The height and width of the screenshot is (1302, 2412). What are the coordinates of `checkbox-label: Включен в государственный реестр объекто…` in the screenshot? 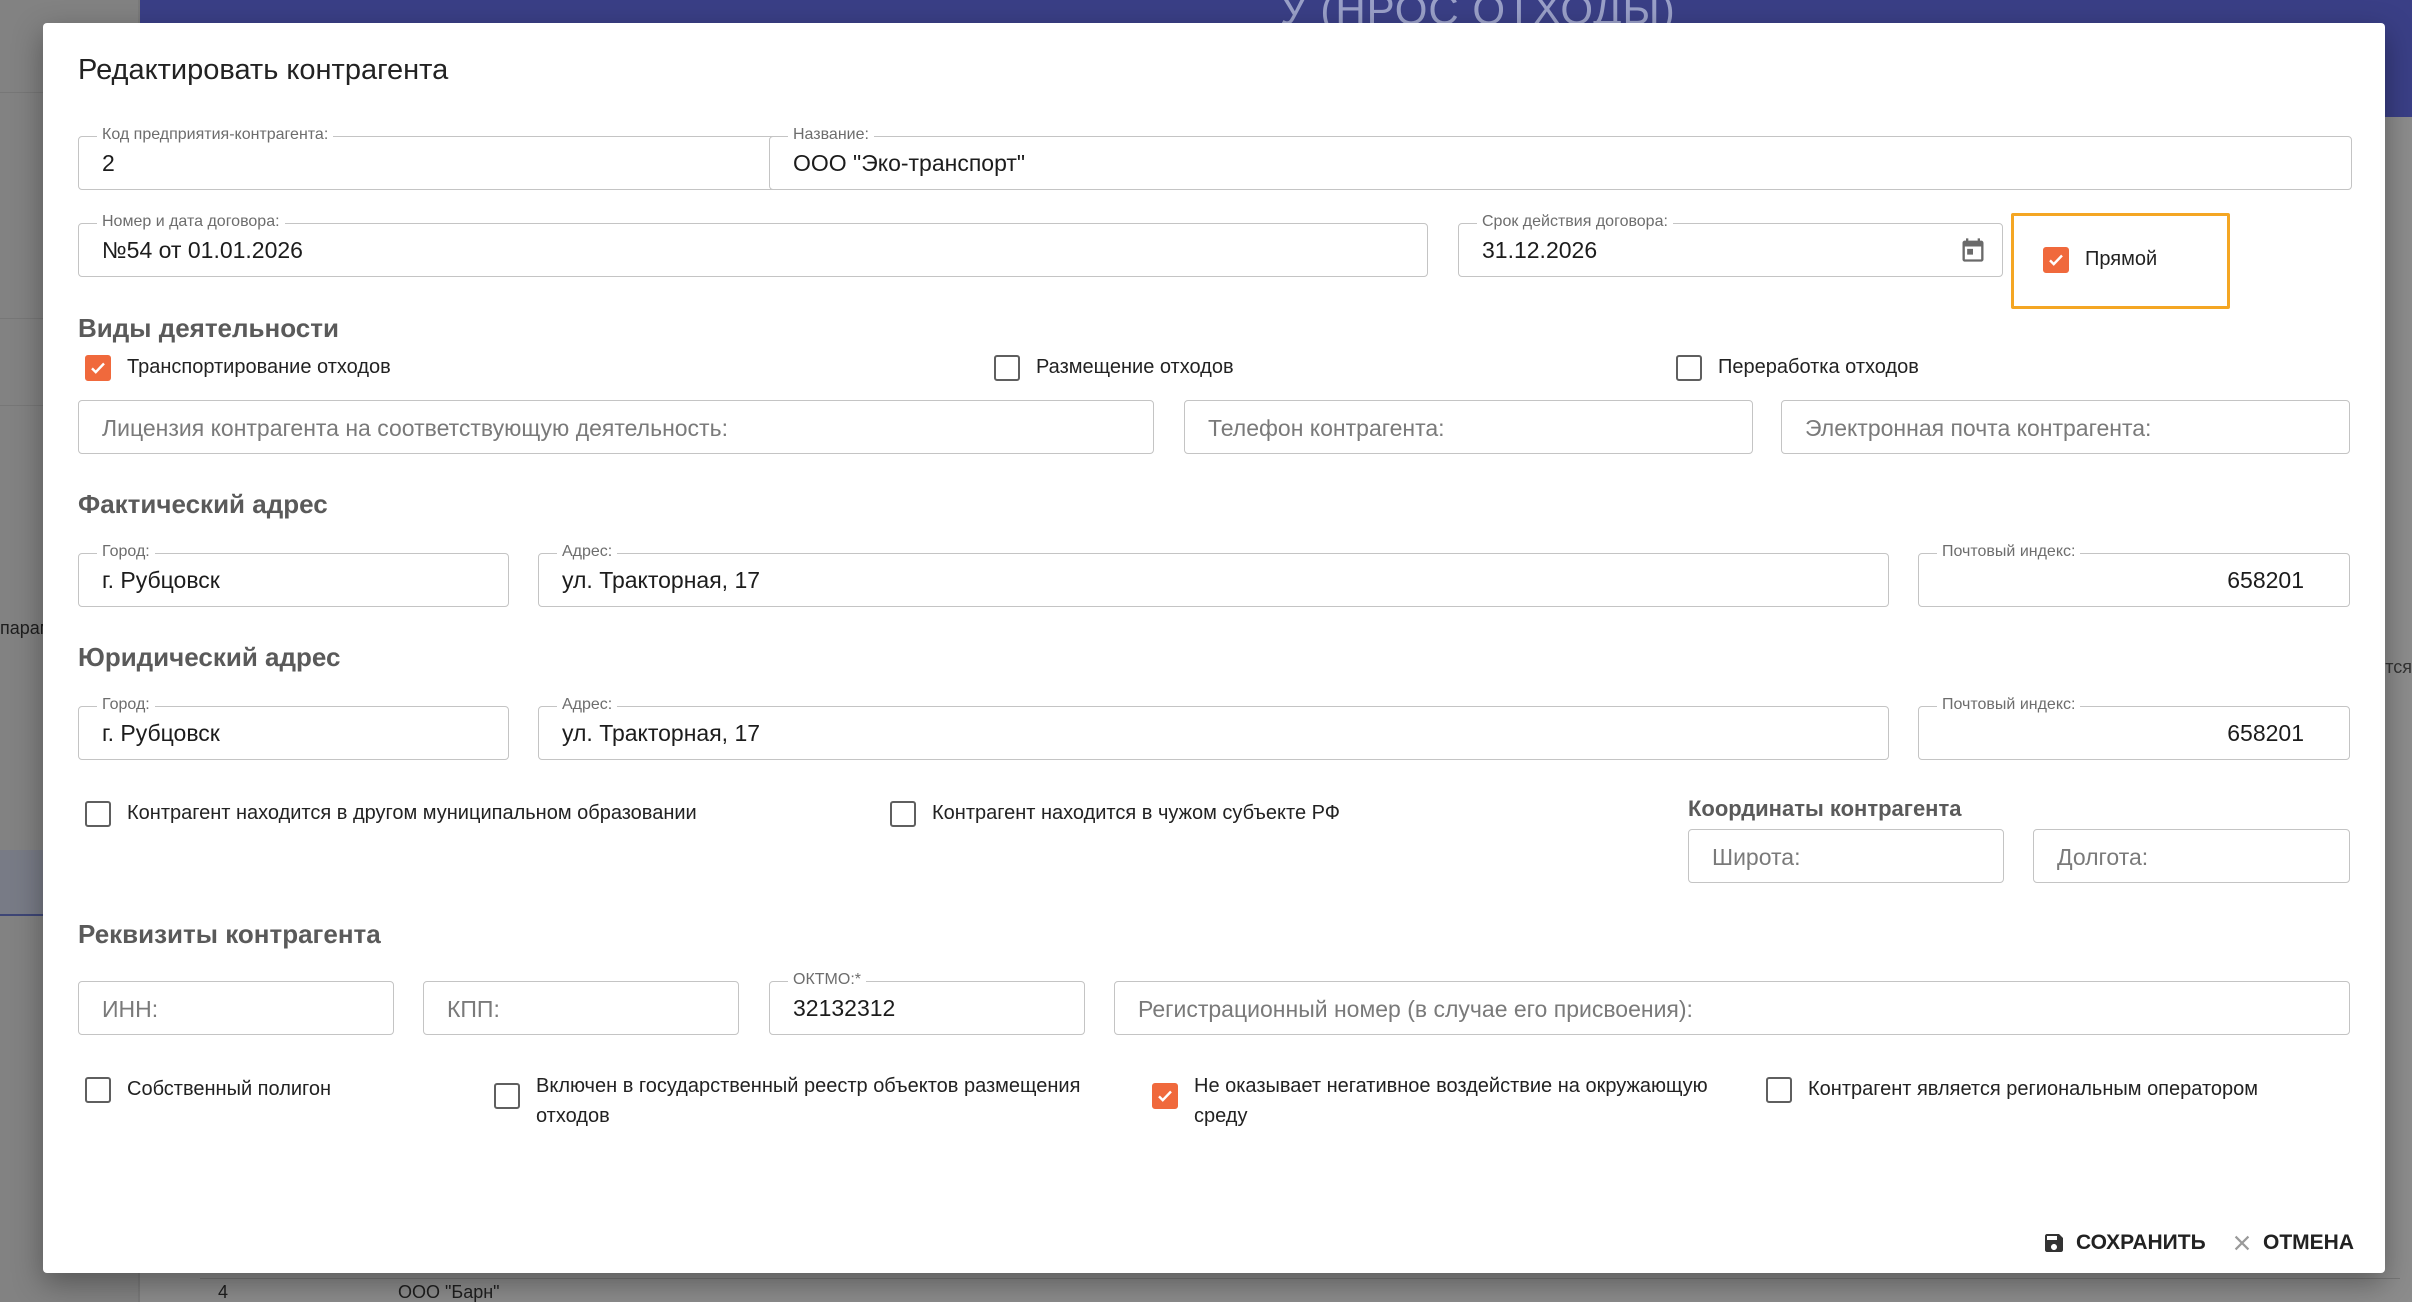 It's located at (808, 1101).